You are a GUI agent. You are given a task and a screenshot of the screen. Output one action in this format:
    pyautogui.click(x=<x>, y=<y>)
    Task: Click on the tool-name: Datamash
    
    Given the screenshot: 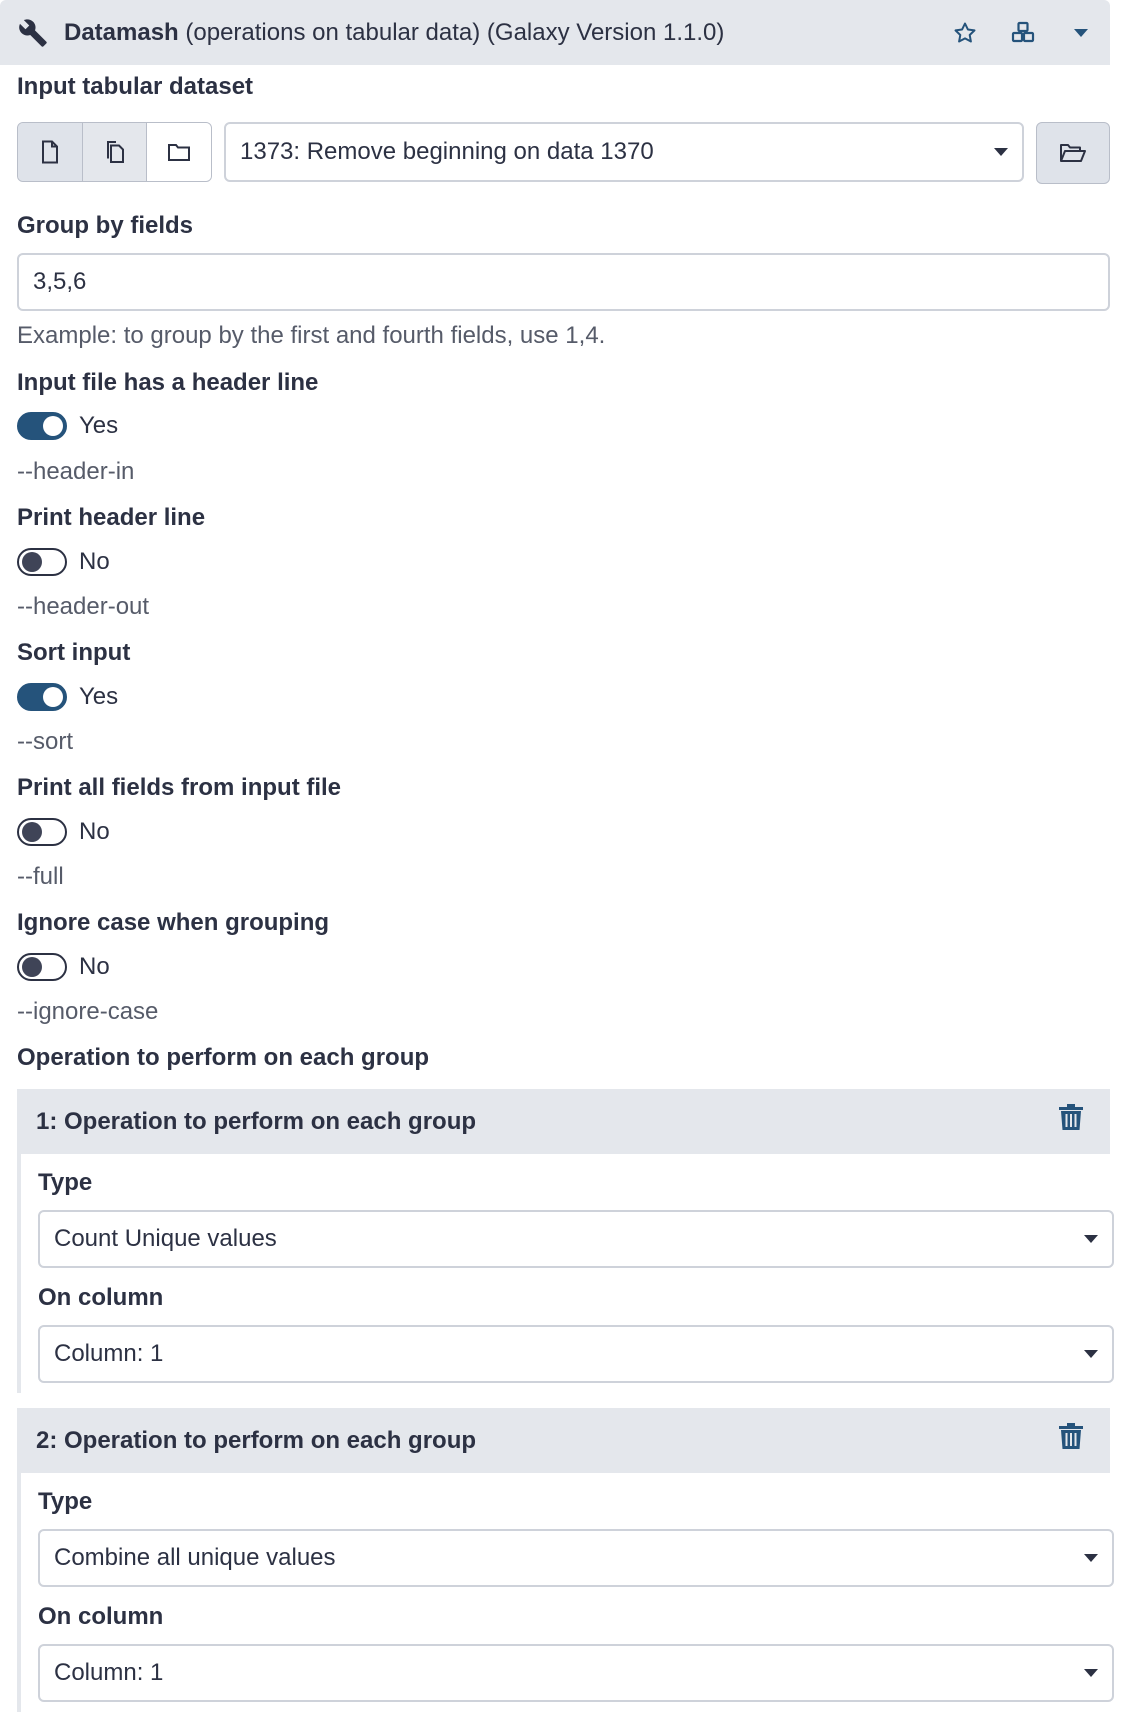 What is the action you would take?
    pyautogui.click(x=121, y=32)
    